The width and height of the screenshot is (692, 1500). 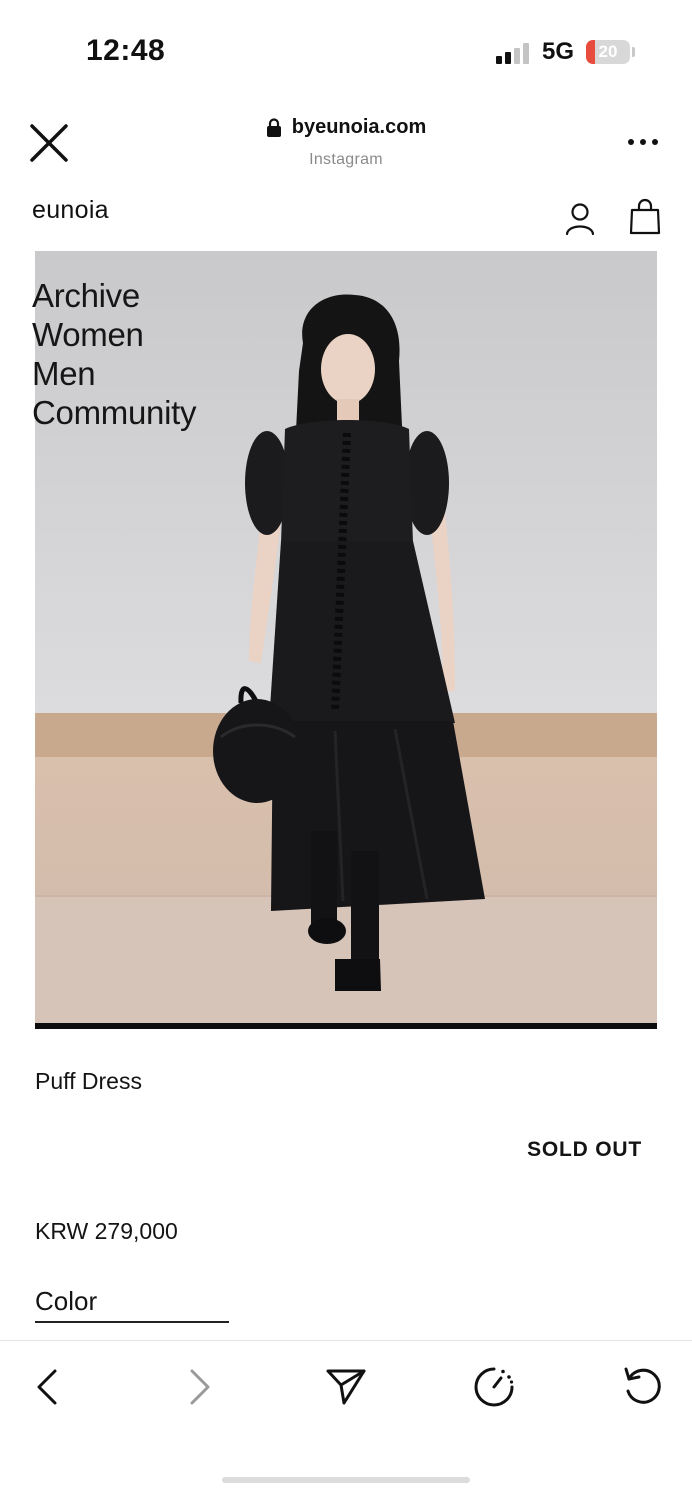 What do you see at coordinates (584, 1149) in the screenshot?
I see `sold-out-badge: SOLD OUT` at bounding box center [584, 1149].